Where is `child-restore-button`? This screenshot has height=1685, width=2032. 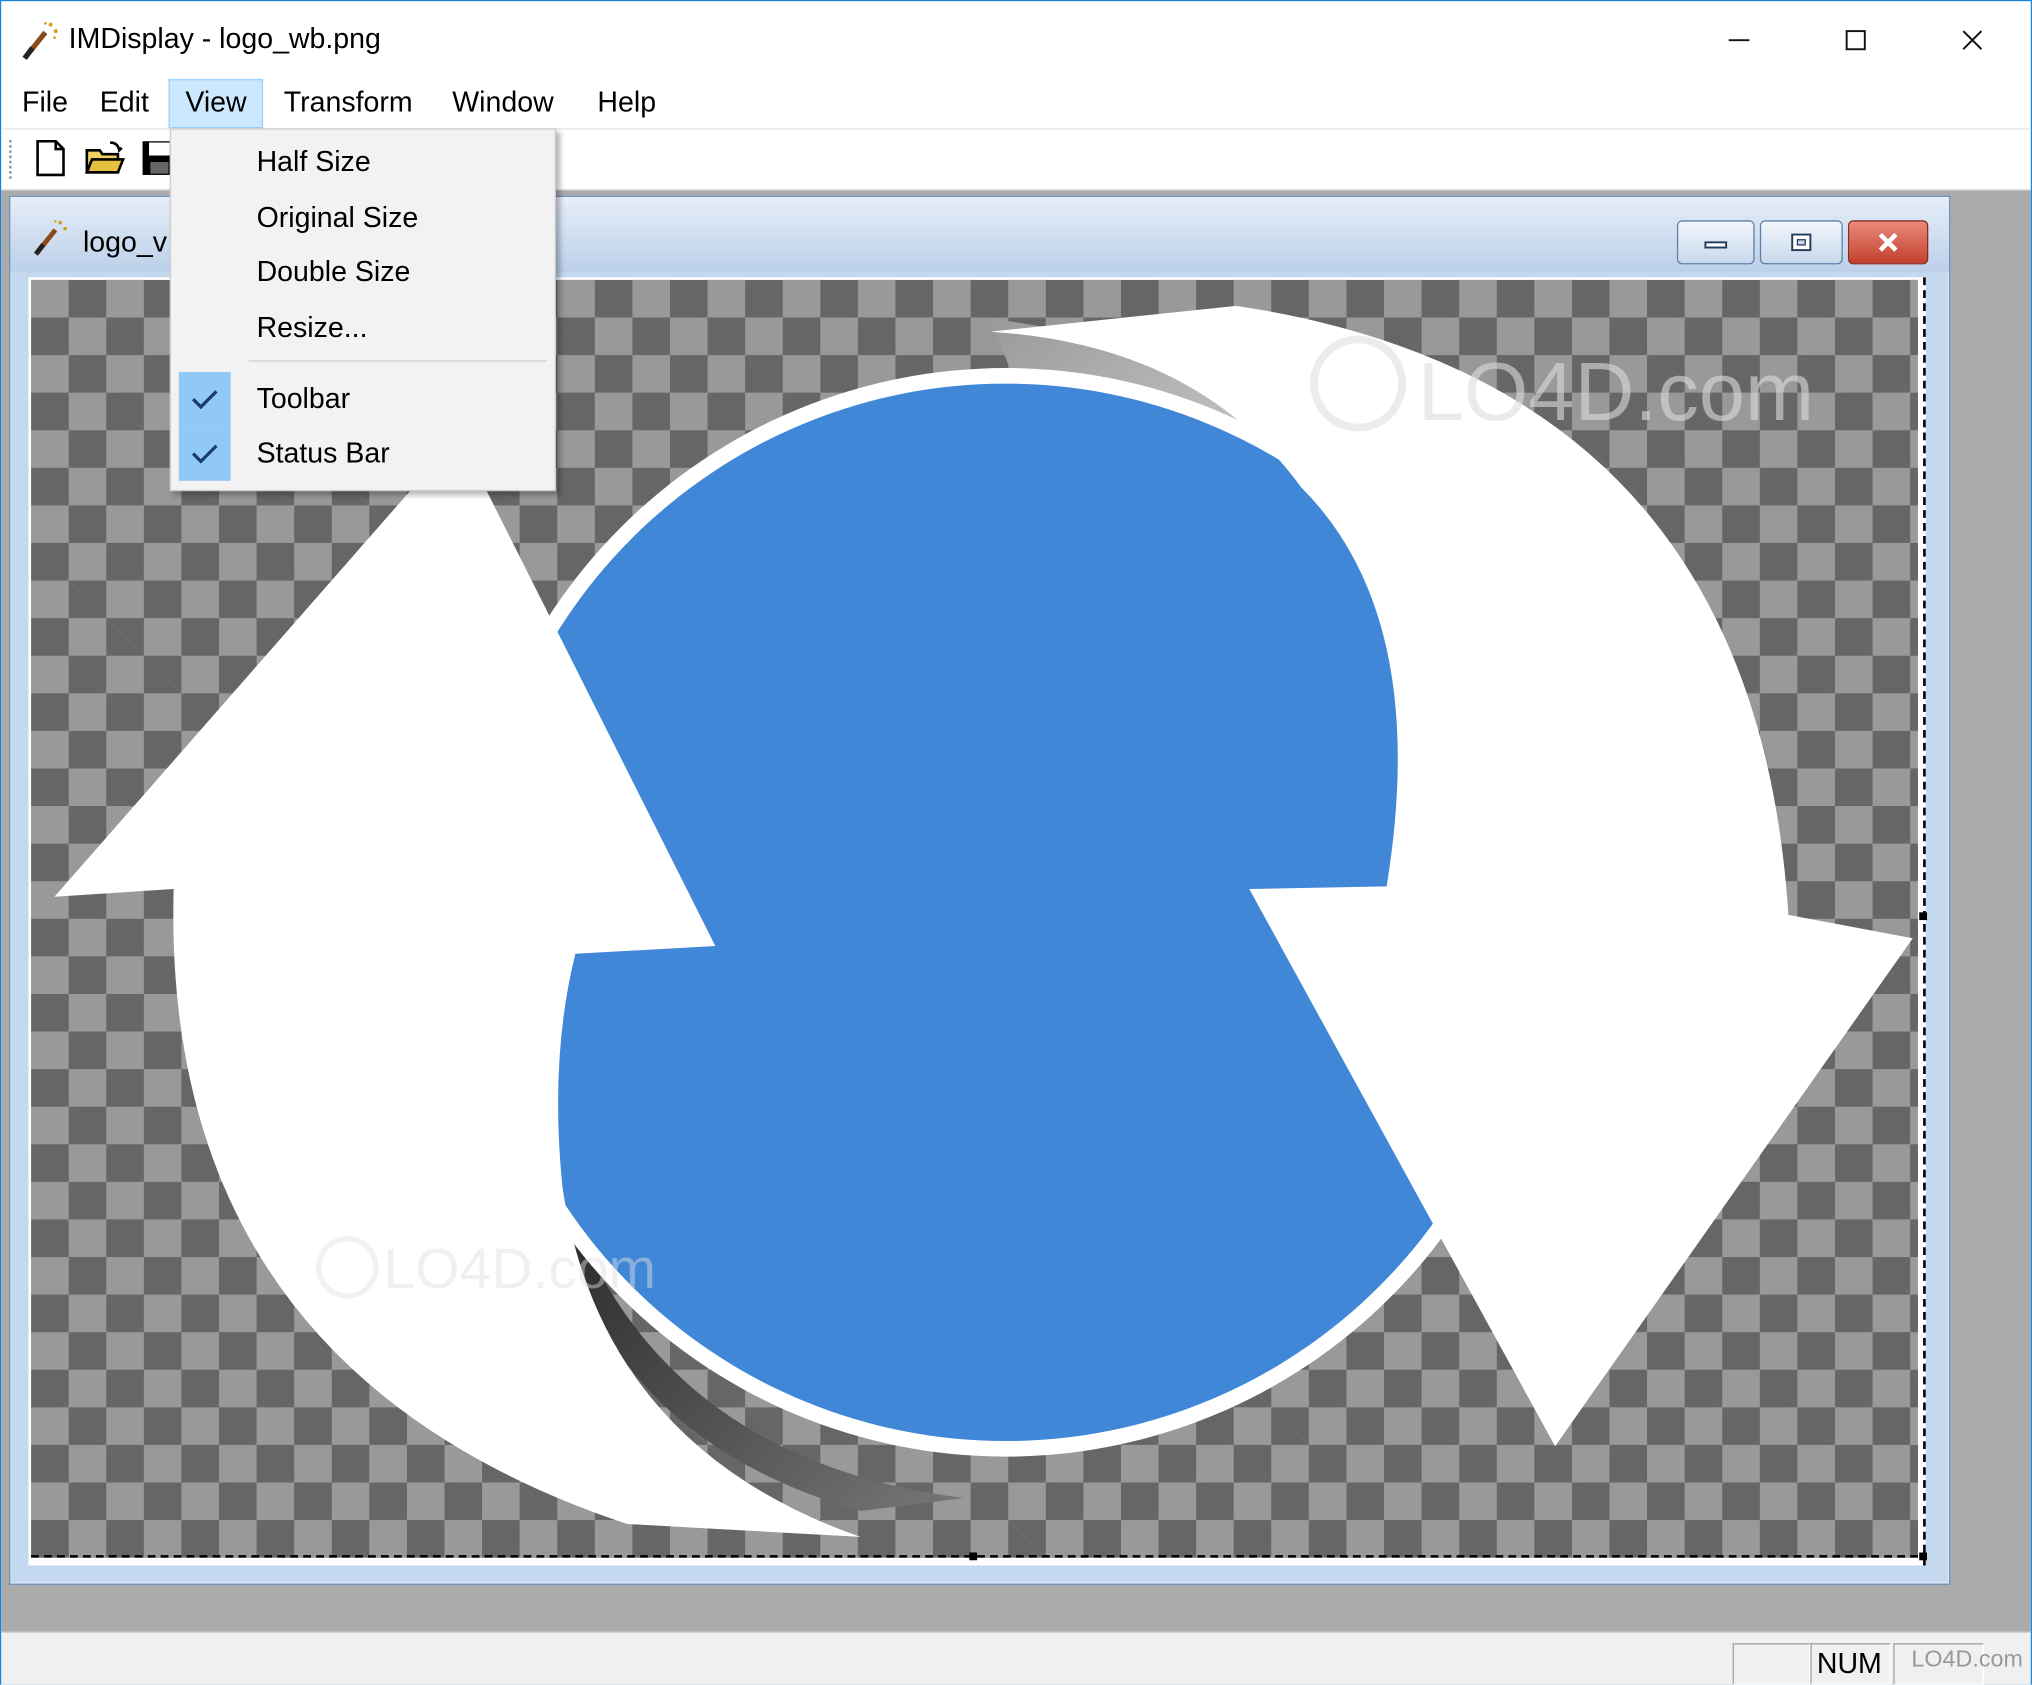
child-restore-button is located at coordinates (1801, 242).